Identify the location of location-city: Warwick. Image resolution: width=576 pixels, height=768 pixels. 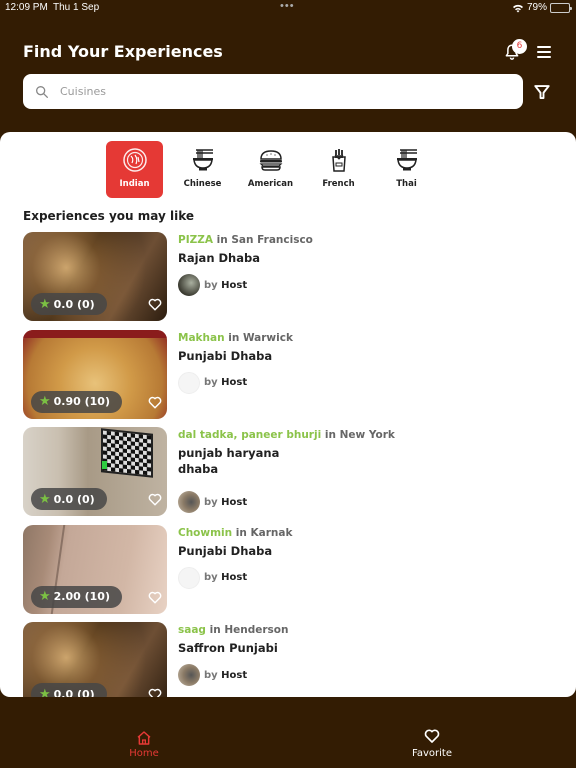
(267, 337).